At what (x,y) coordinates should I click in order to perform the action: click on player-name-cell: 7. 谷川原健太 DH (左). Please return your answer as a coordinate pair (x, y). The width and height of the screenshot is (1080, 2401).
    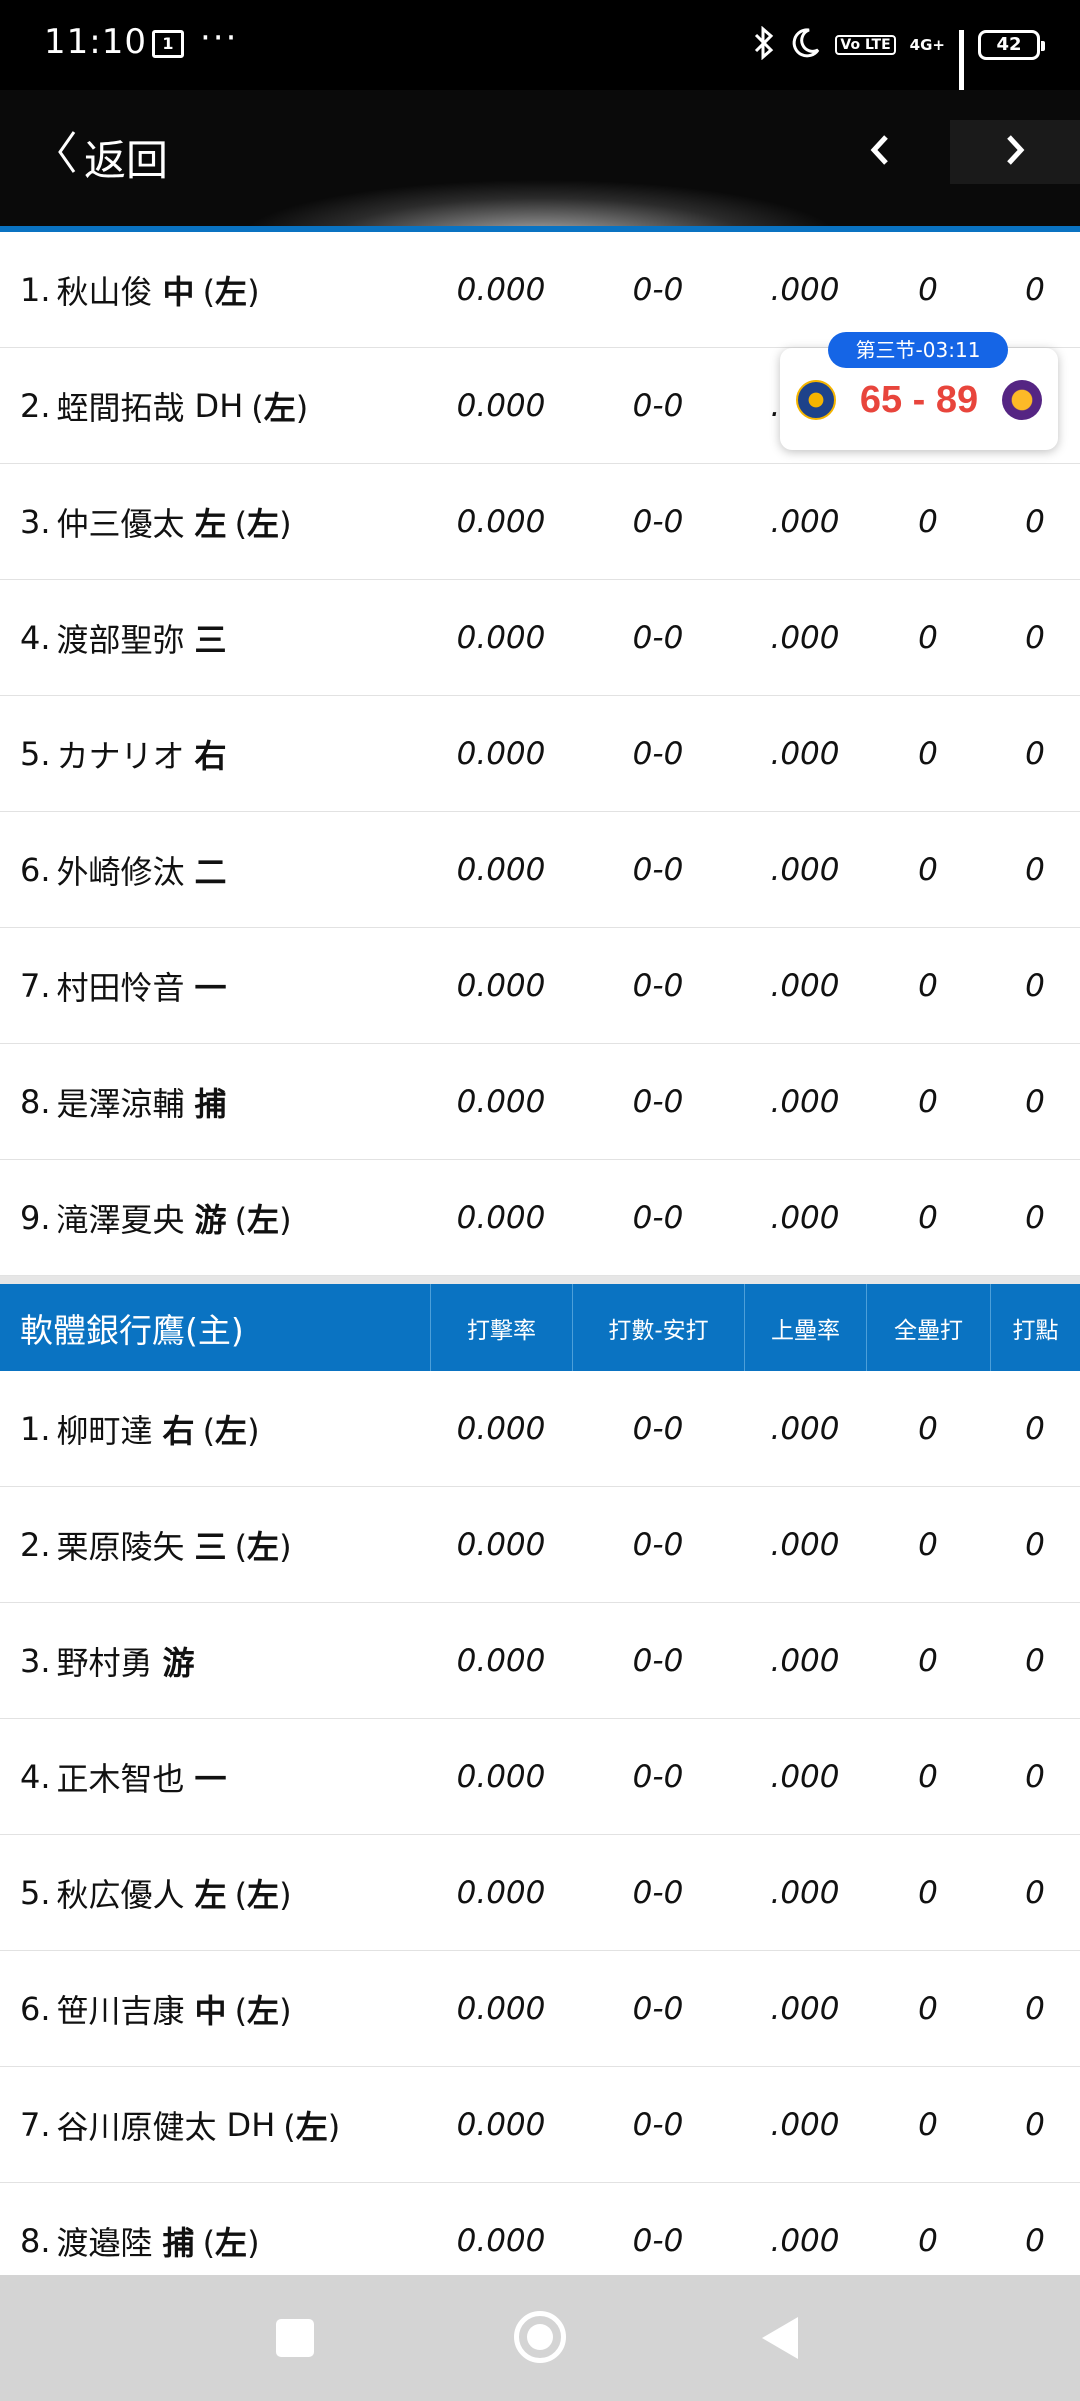
    Looking at the image, I should click on (215, 2125).